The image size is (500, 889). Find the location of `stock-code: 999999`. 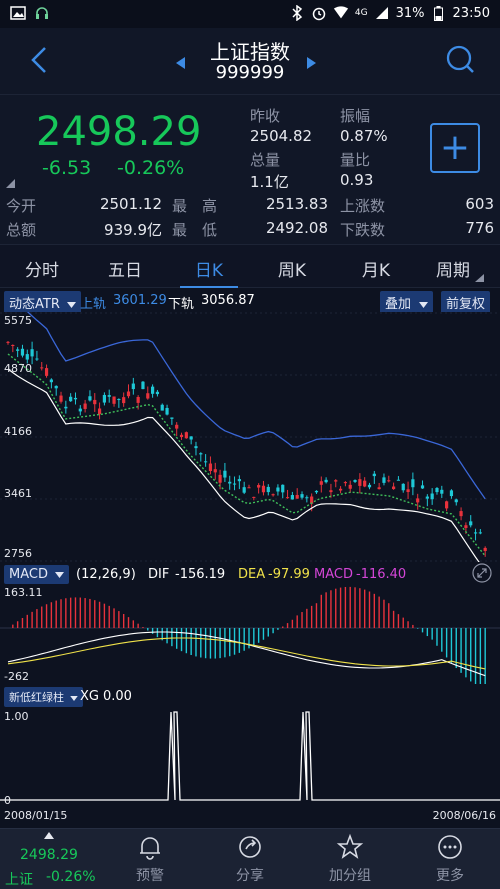

stock-code: 999999 is located at coordinates (250, 72).